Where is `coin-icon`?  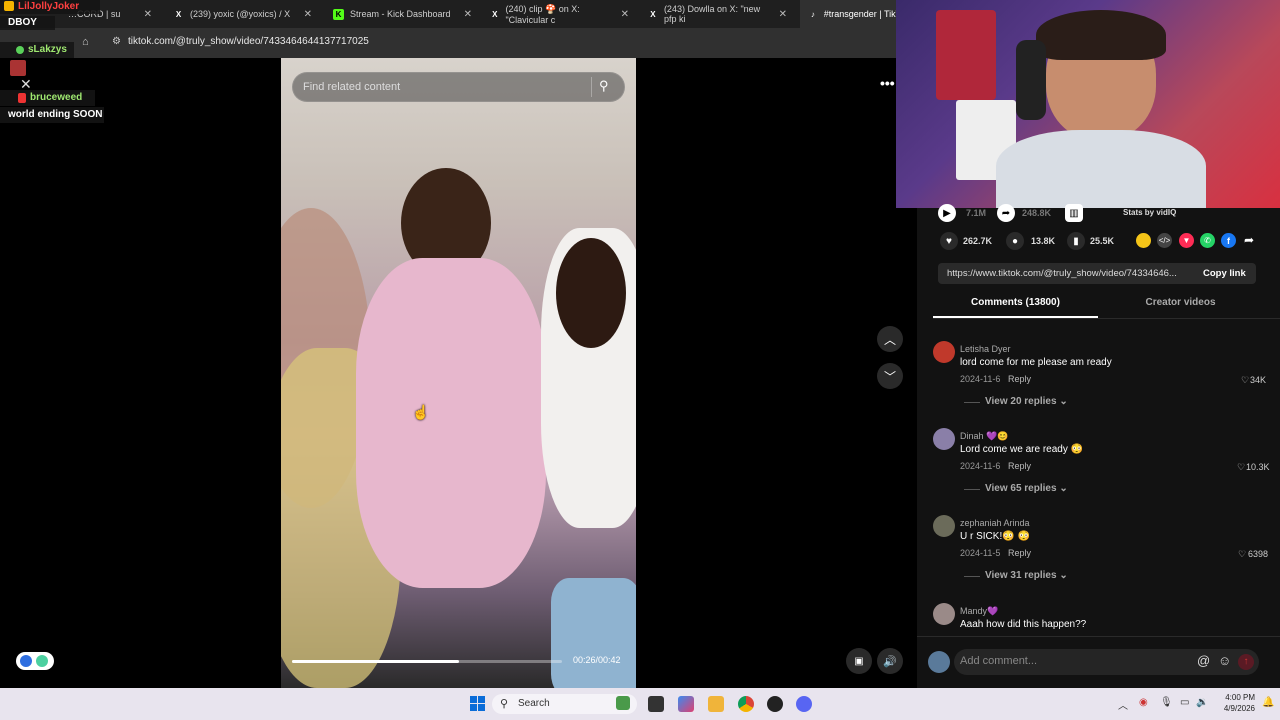
coin-icon is located at coordinates (1143, 240).